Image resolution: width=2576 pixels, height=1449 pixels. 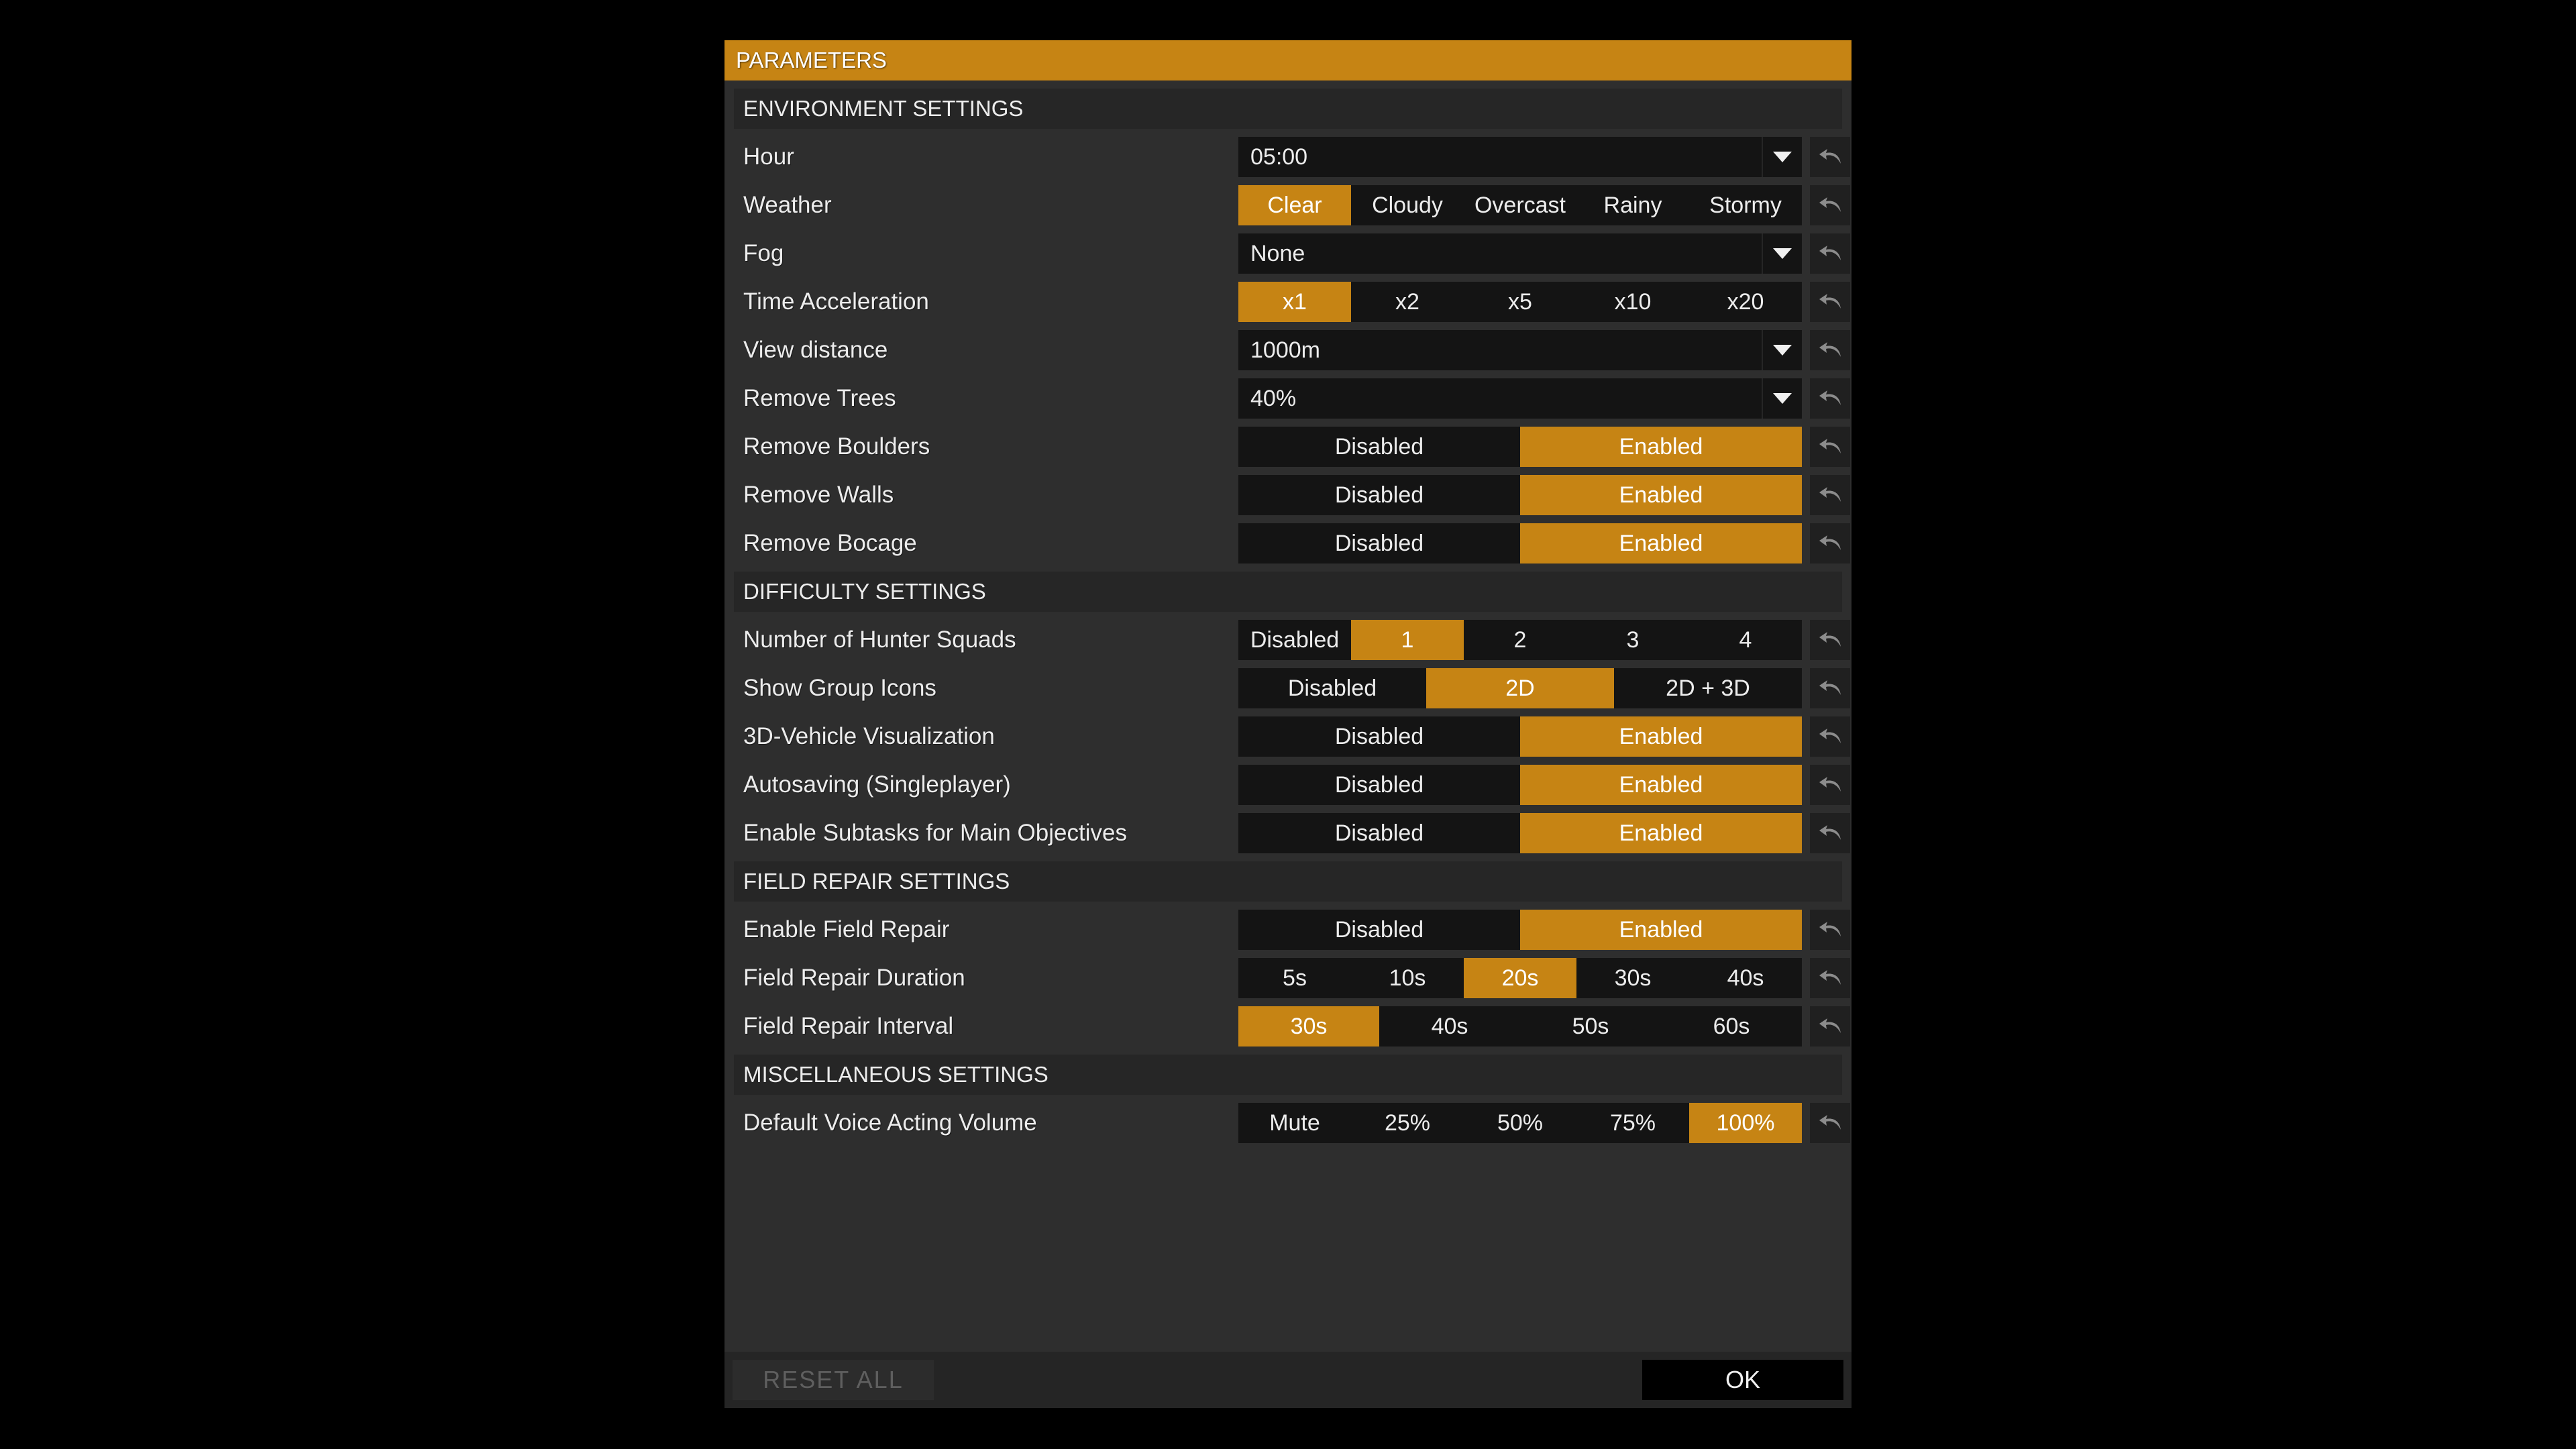 What do you see at coordinates (877, 784) in the screenshot?
I see `setting-label-autosaving-singleplayer: Autosaving (Singleplayer)` at bounding box center [877, 784].